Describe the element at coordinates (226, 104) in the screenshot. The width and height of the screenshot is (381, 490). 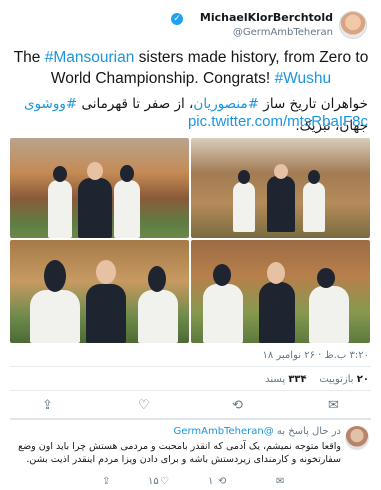
I see `hashtag-mansourian-fa: #منصوریان` at that location.